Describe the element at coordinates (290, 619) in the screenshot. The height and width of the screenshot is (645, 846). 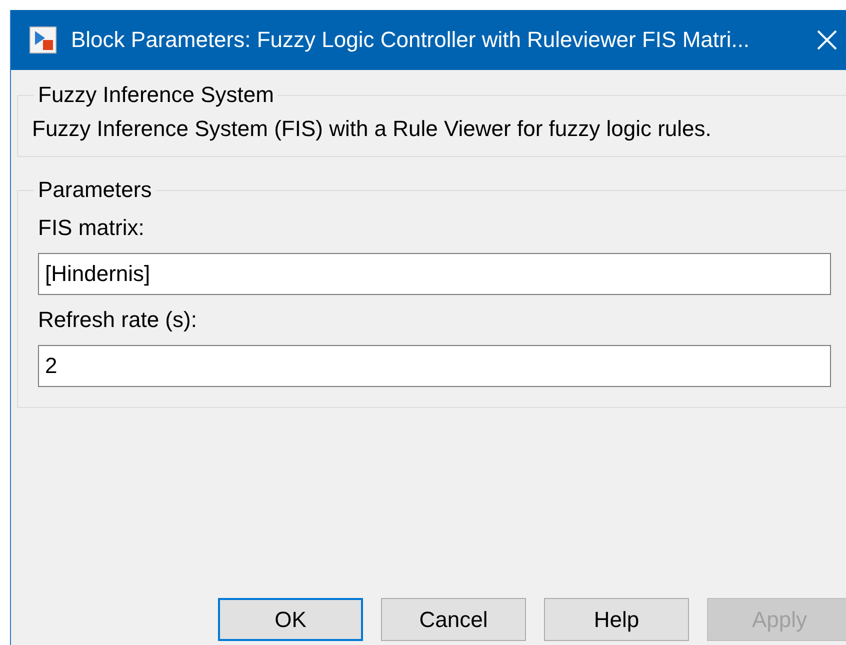
I see `dialog-button: OK` at that location.